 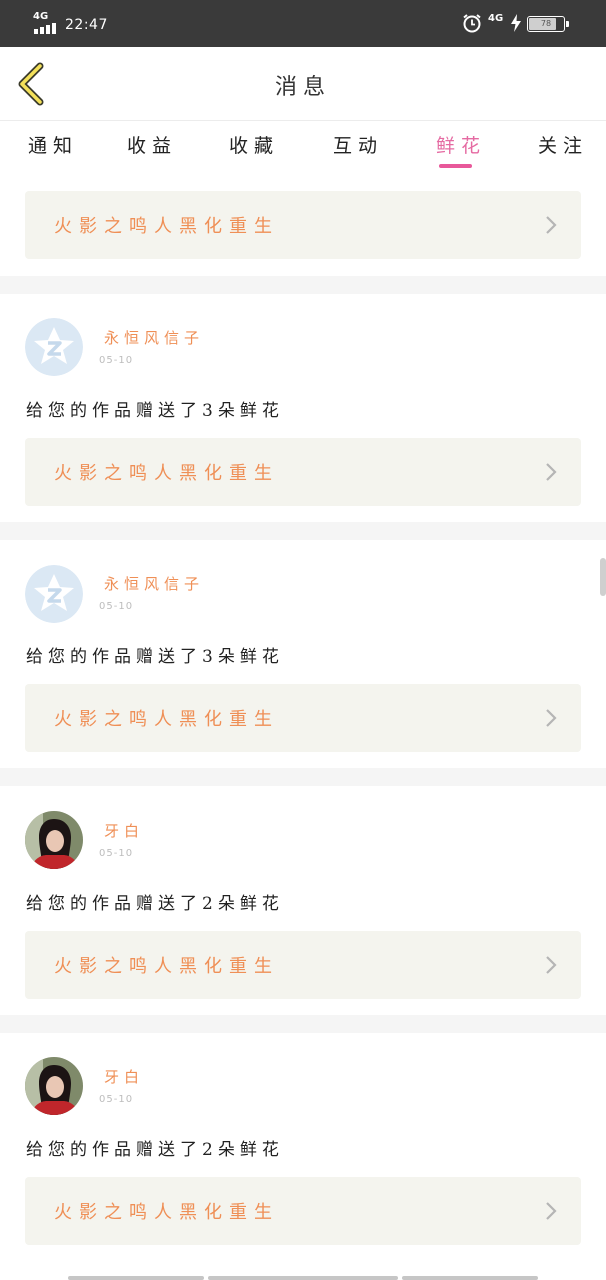 I want to click on charging-icon, so click(x=516, y=23).